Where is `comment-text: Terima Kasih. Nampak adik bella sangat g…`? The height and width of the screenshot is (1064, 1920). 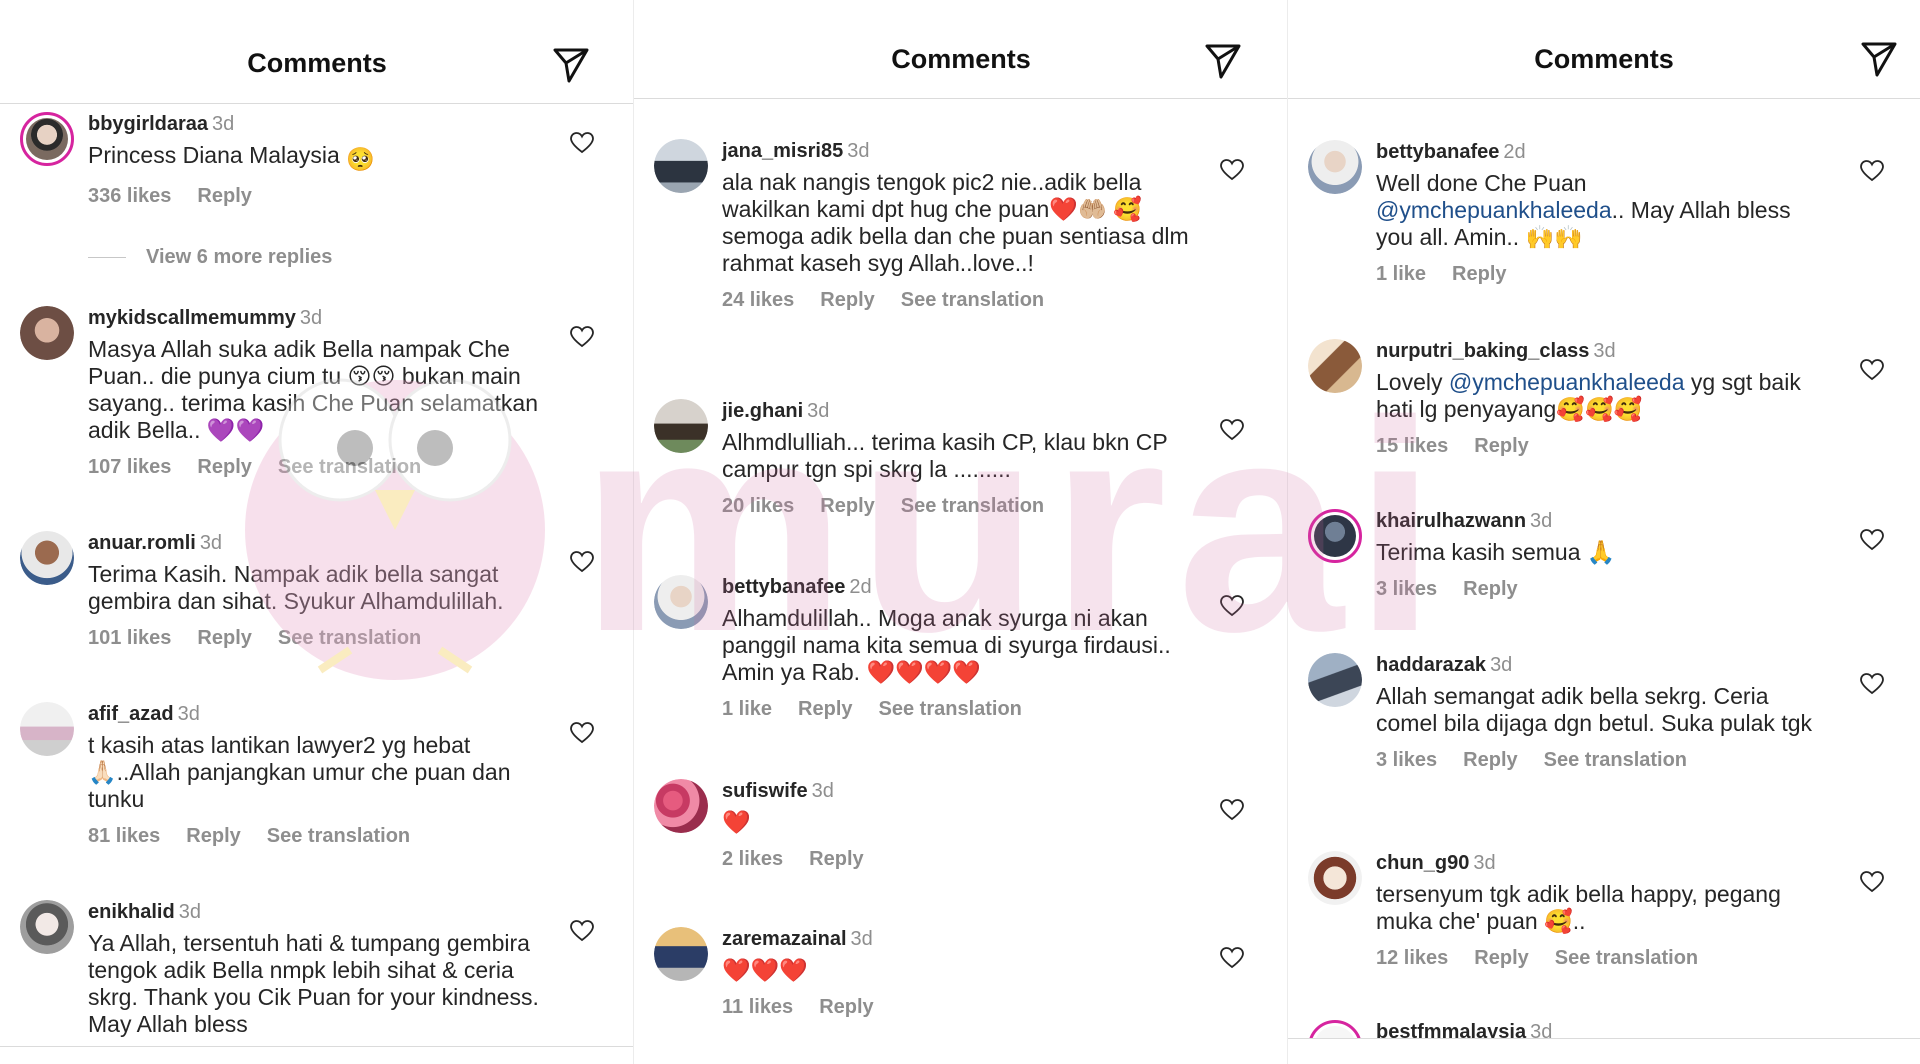 comment-text: Terima Kasih. Nampak adik bella sangat g… is located at coordinates (296, 587).